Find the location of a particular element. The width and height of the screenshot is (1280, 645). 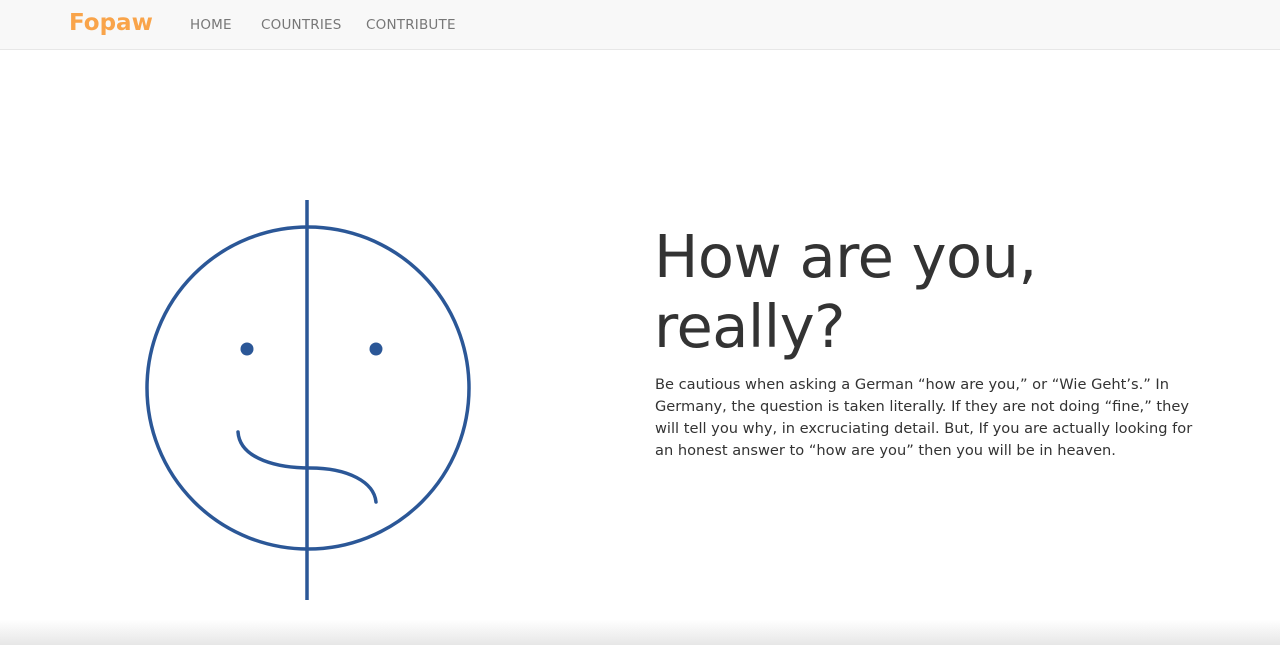

nav-link-contribute: CONTRIBUTE is located at coordinates (411, 25).